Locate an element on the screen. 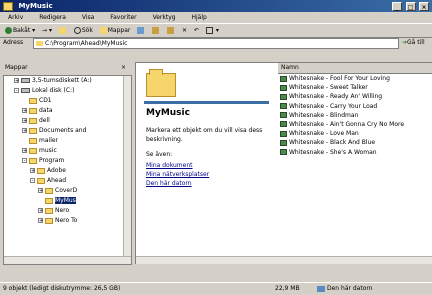 The width and height of the screenshot is (432, 295). up-folder-icon is located at coordinates (62, 30).